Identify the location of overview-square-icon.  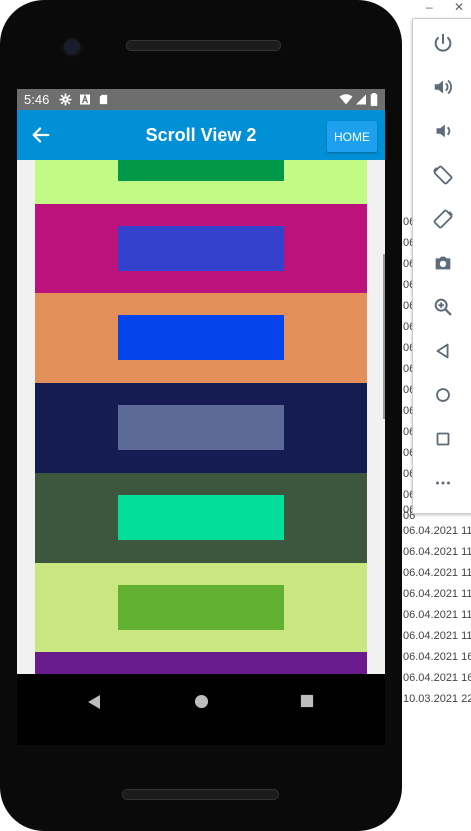
(442, 439).